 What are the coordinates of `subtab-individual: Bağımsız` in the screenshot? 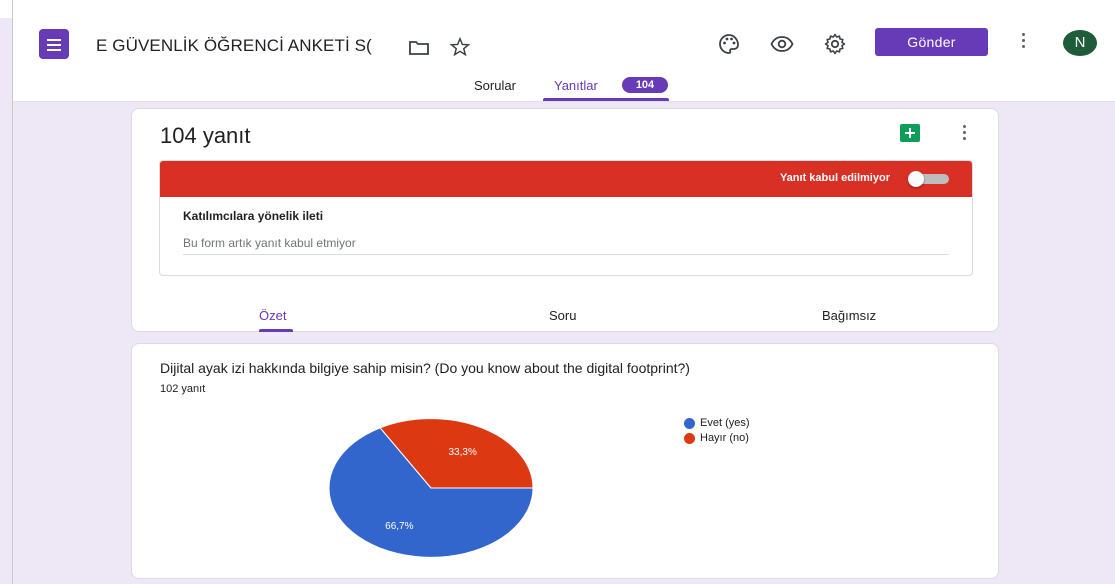 It's located at (849, 315).